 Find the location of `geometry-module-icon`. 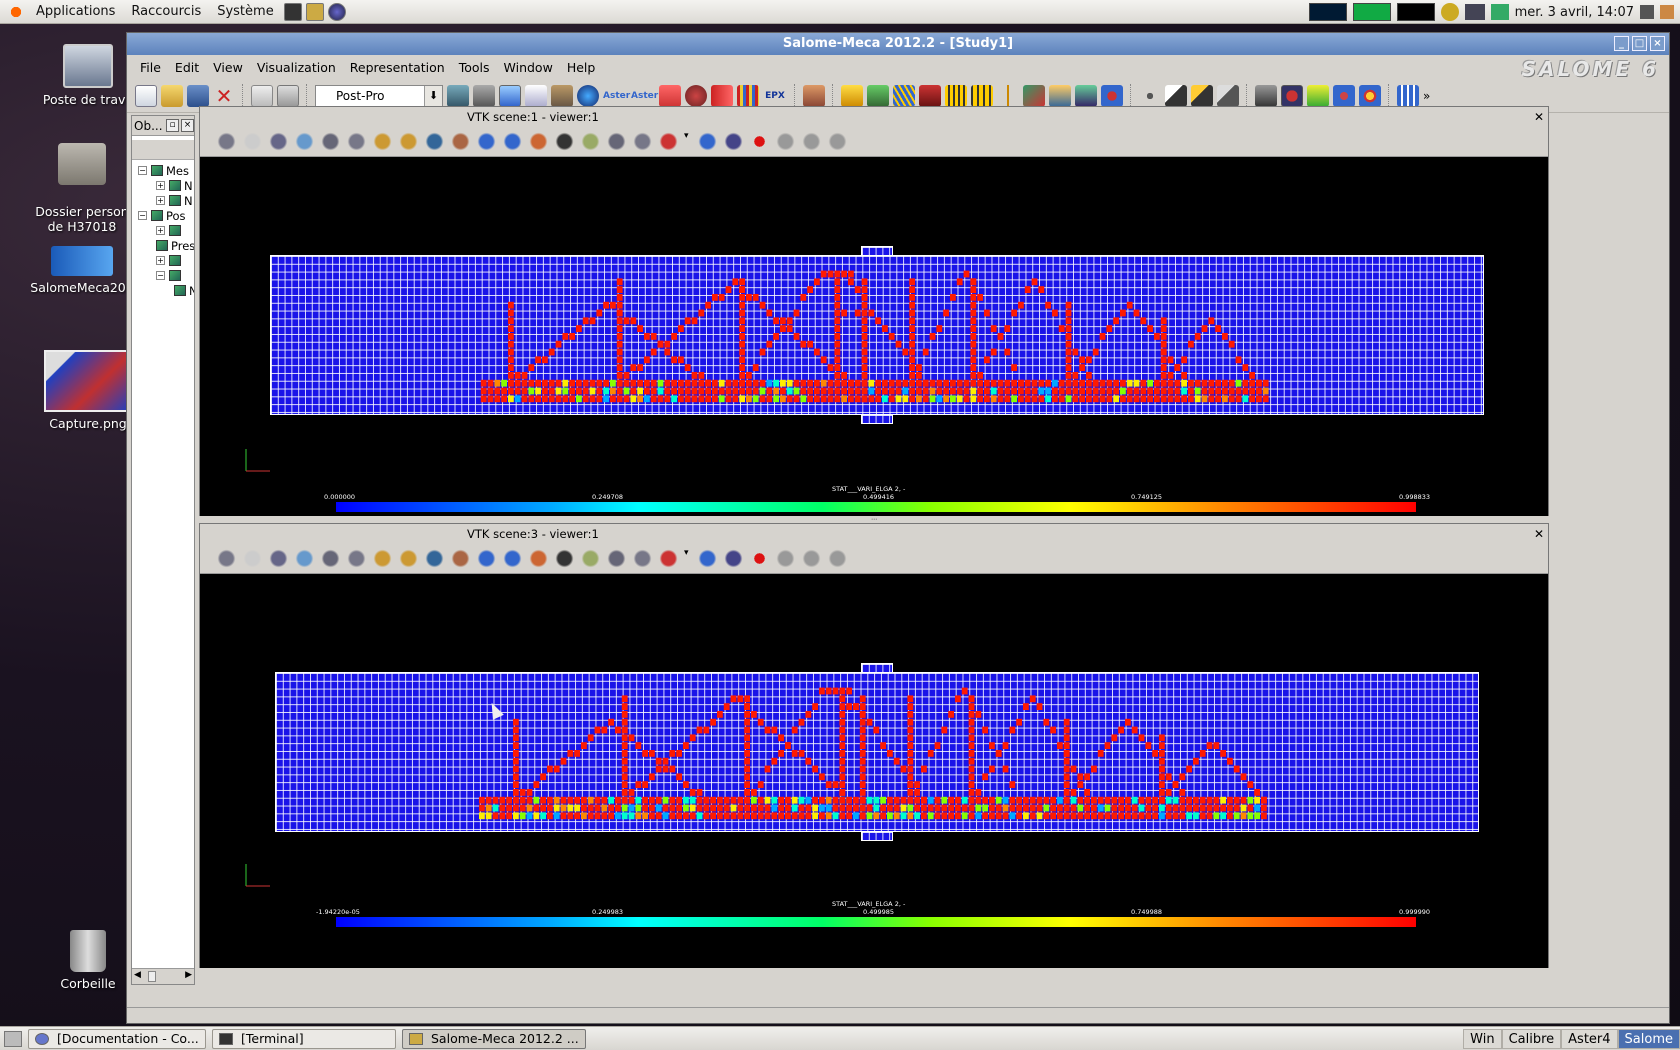

geometry-module-icon is located at coordinates (458, 95).